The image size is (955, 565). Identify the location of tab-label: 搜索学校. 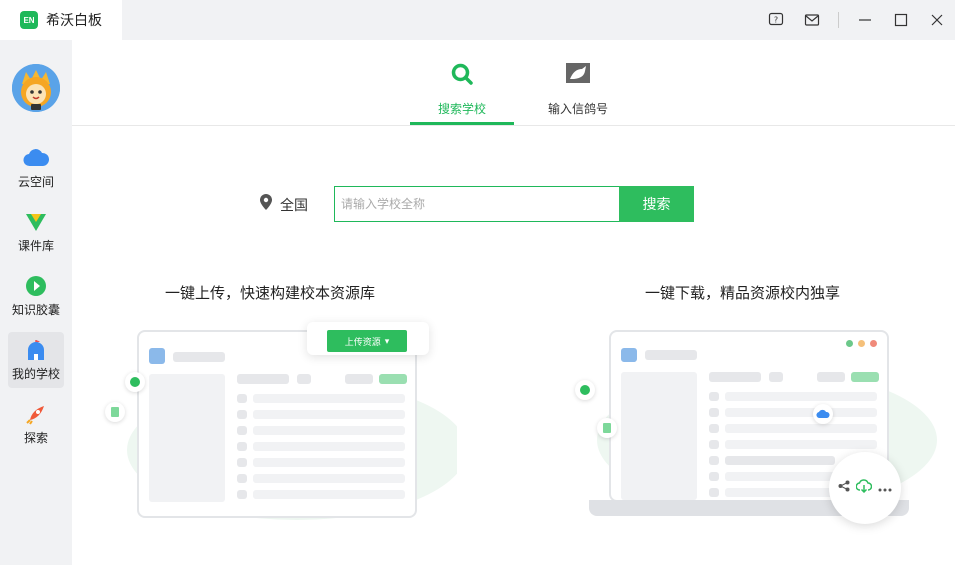
(461, 109).